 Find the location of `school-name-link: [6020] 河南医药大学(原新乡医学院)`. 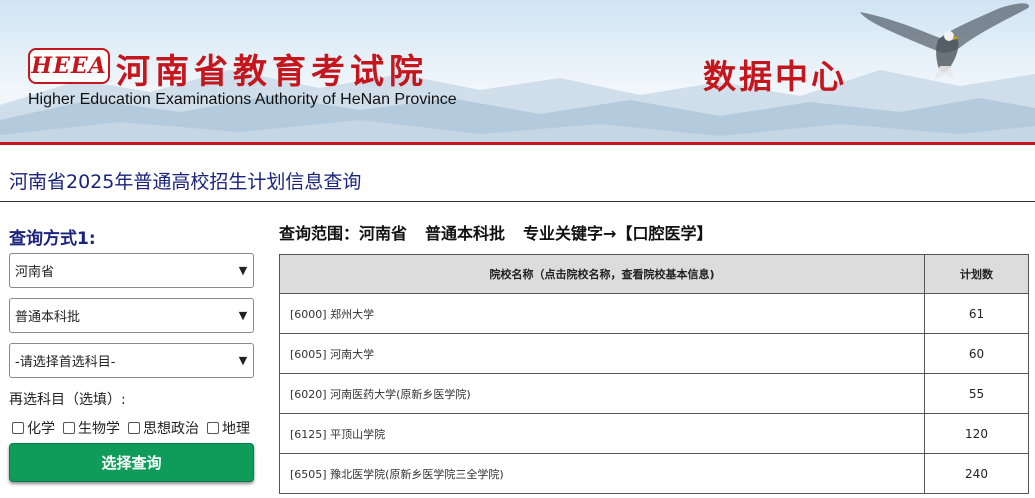

school-name-link: [6020] 河南医药大学(原新乡医学院) is located at coordinates (602, 393).